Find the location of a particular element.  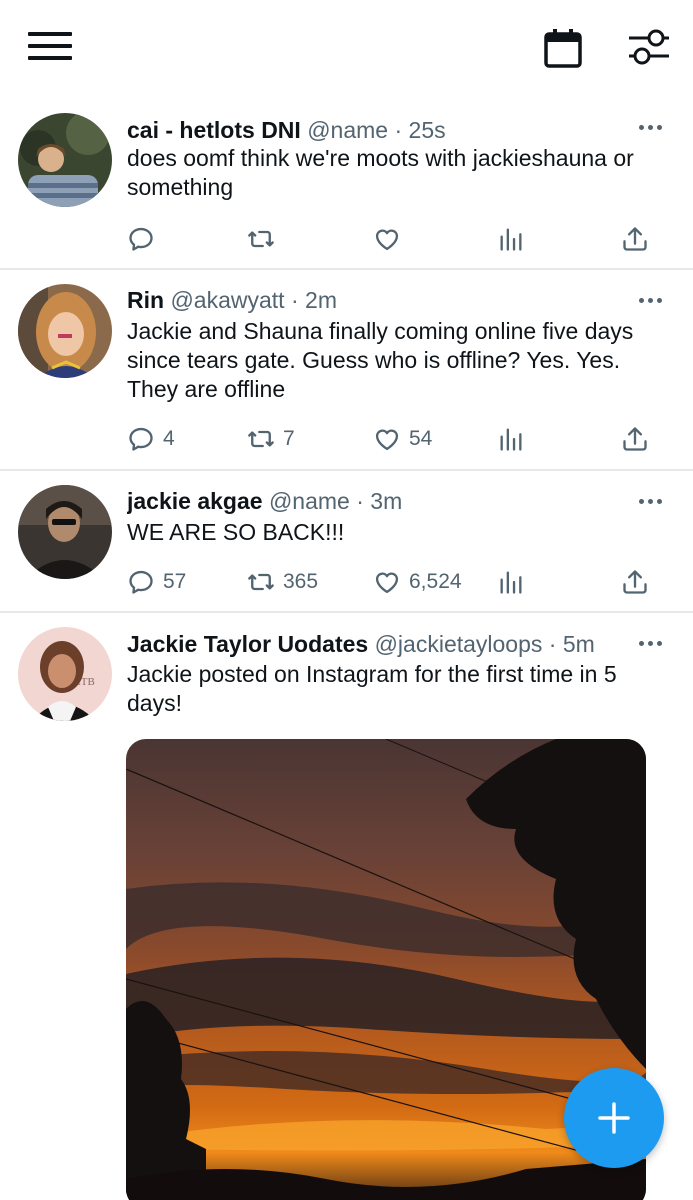

tweet-actions: 4 7 54 is located at coordinates (389, 439).